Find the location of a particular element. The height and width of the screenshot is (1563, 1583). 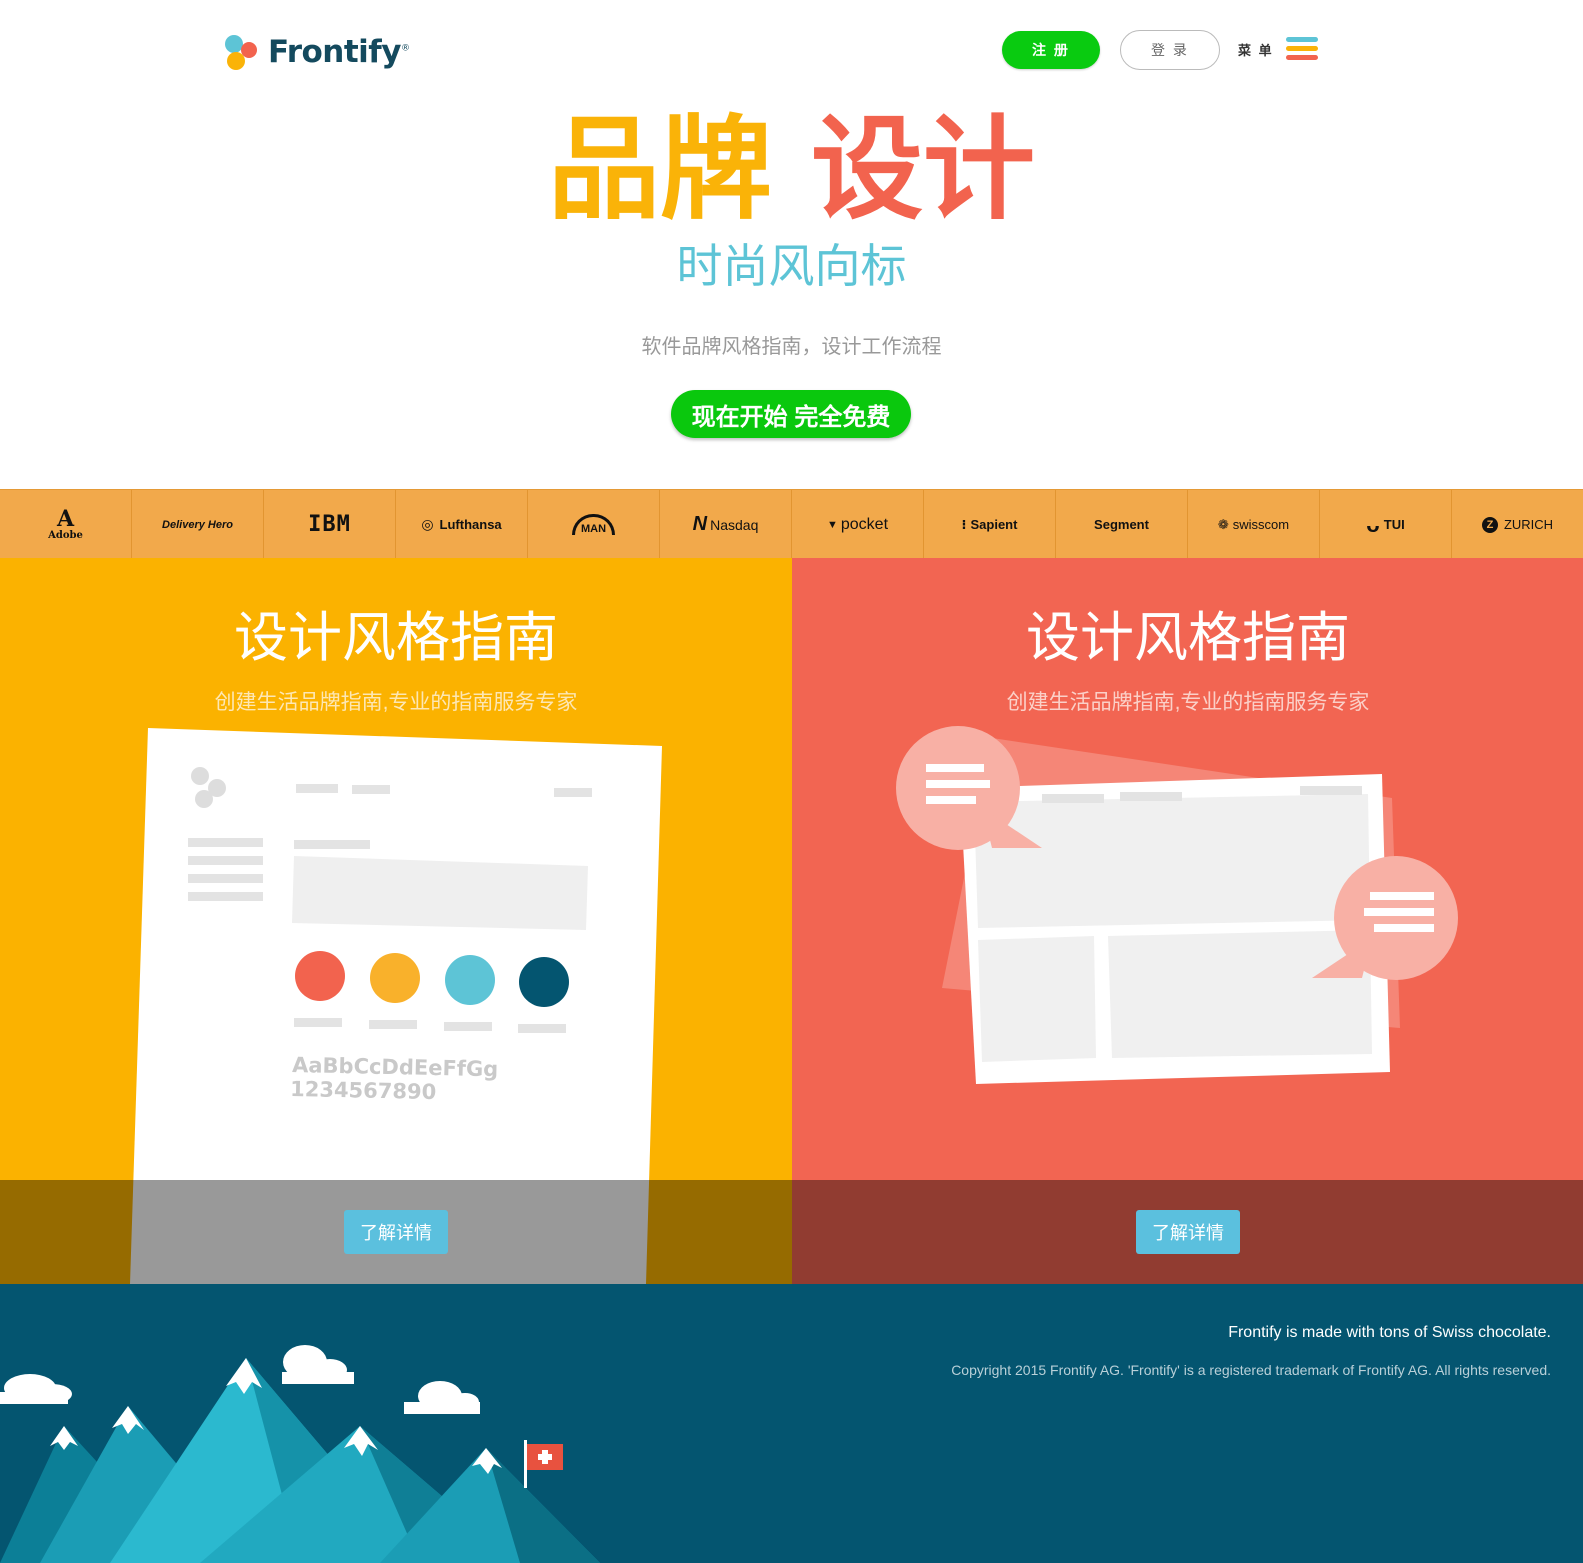

collaboration-illustration is located at coordinates (1177, 905).